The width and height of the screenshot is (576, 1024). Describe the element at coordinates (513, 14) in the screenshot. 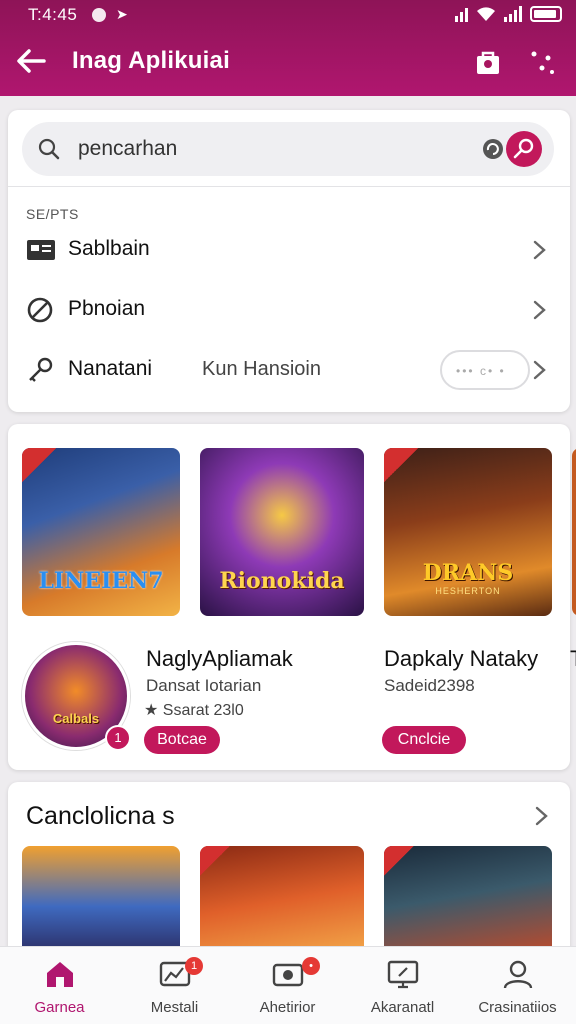

I see `cell-signal-icon` at that location.